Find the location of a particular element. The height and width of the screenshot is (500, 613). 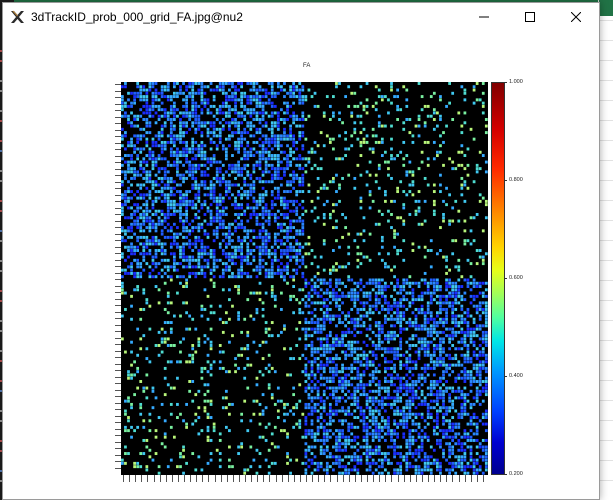

minimize-button is located at coordinates (484, 17).